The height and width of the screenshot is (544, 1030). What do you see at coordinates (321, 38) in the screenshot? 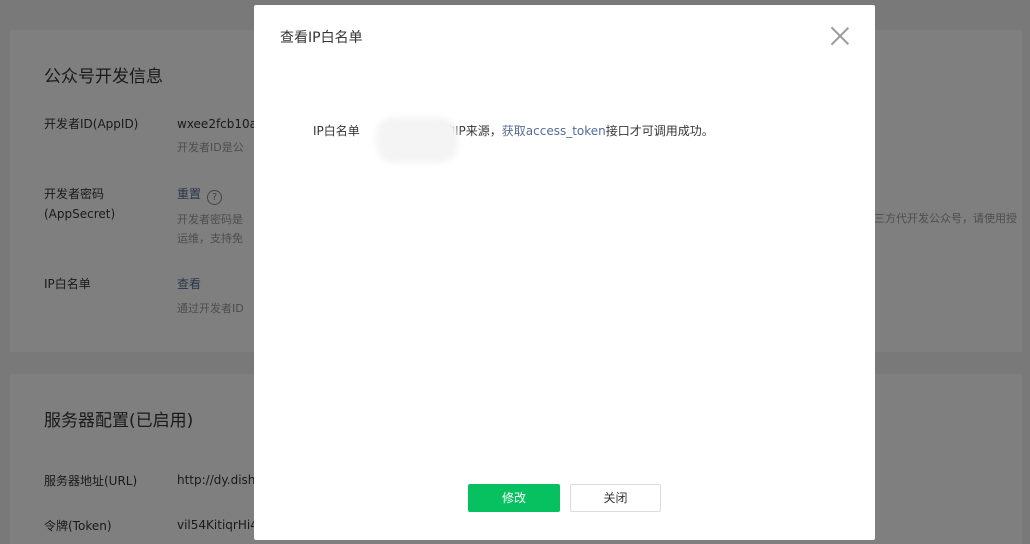
I see `dialog-title: 查看IP白名单` at bounding box center [321, 38].